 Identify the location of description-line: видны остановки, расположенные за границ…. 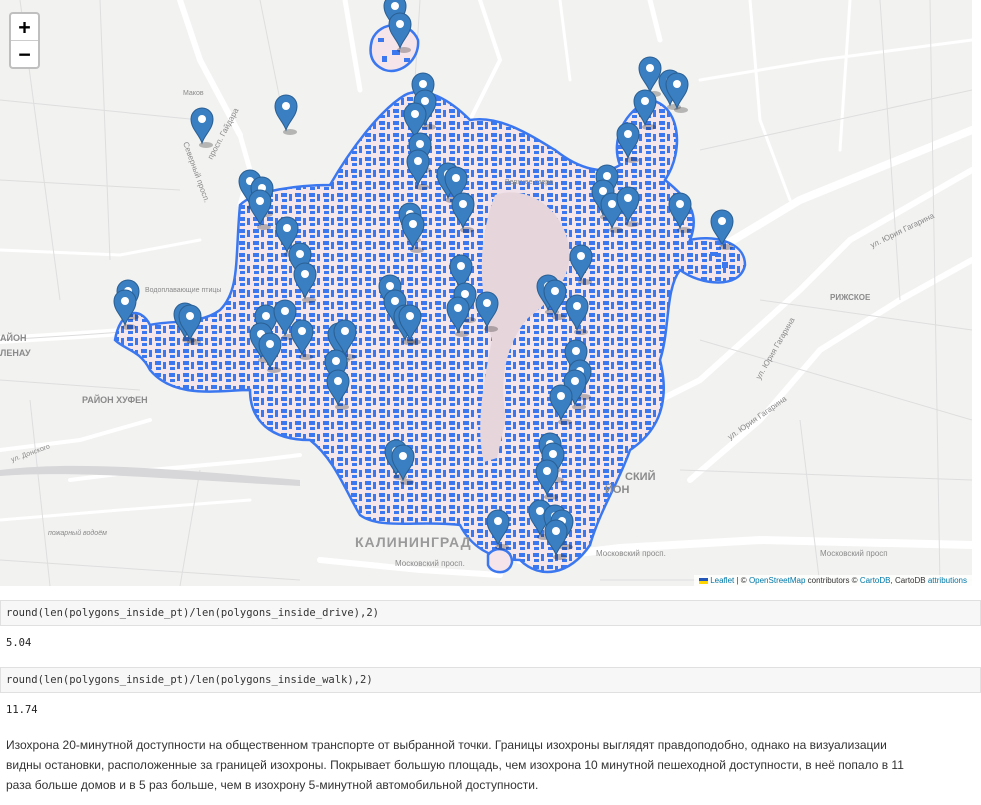
(455, 765).